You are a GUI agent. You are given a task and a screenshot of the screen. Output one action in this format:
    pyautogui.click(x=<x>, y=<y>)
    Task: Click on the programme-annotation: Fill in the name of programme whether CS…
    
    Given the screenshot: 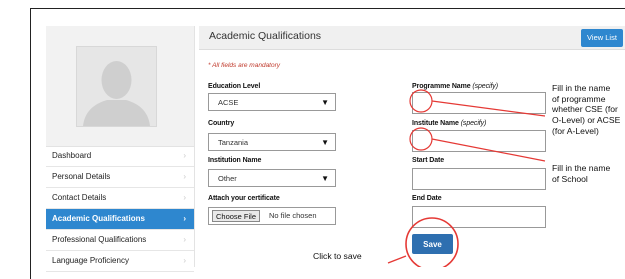 What is the action you would take?
    pyautogui.click(x=586, y=110)
    